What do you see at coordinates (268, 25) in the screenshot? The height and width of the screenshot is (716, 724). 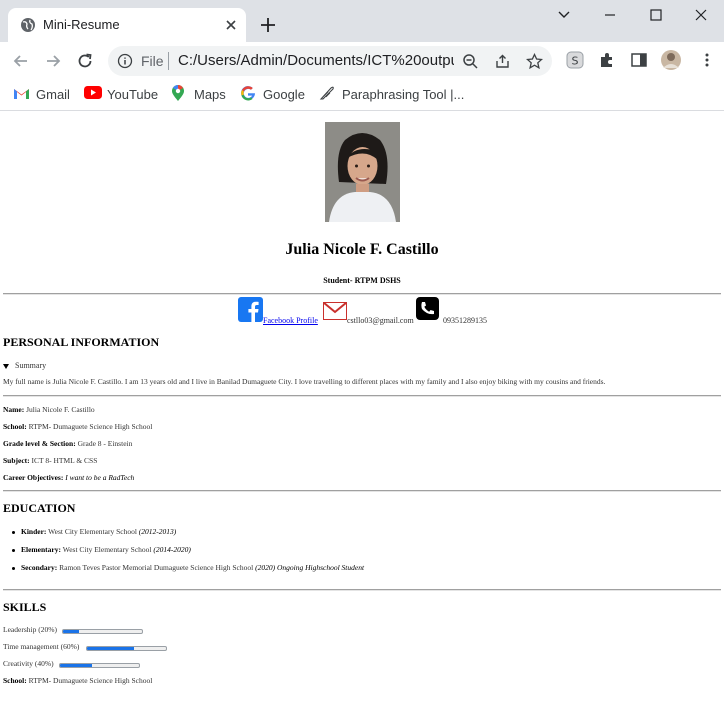 I see `new-tab-icon` at bounding box center [268, 25].